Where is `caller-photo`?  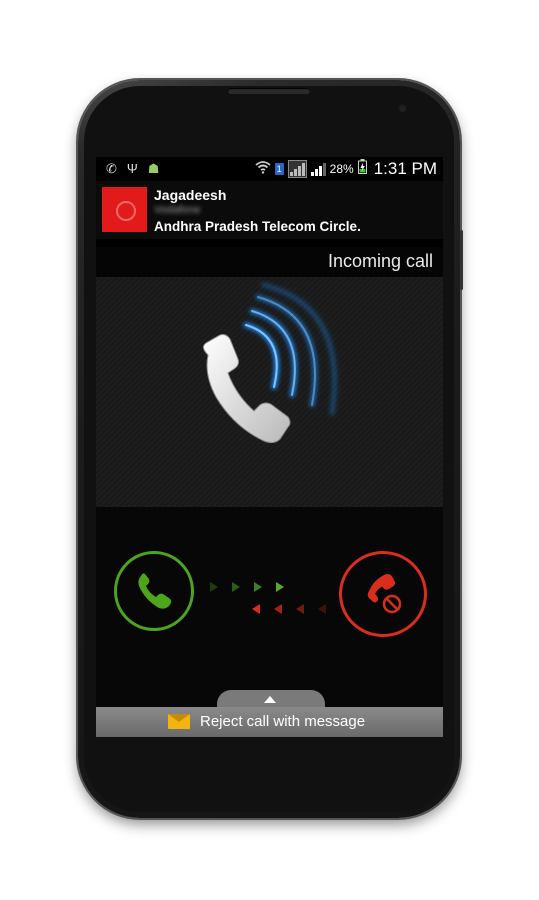
caller-photo is located at coordinates (124, 209).